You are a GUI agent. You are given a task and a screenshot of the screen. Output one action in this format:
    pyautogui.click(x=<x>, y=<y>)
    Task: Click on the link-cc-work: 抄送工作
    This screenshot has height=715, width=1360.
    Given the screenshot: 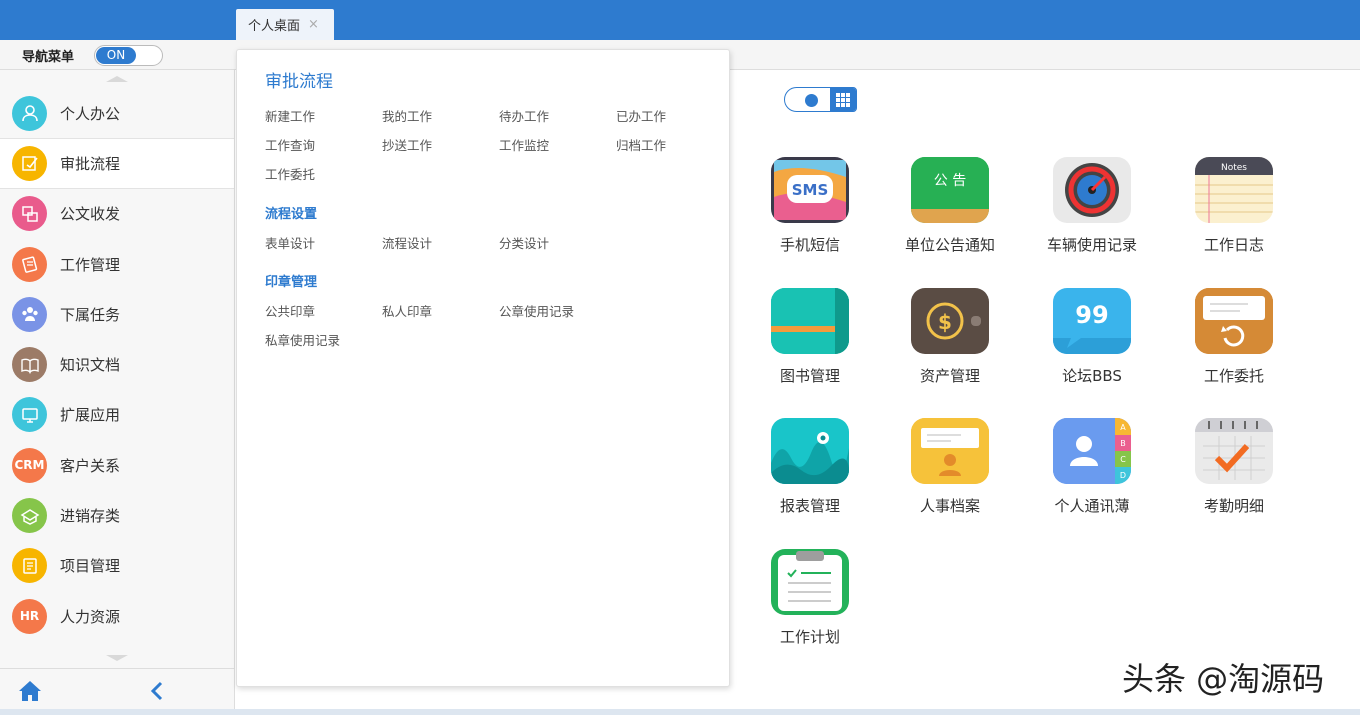 What is the action you would take?
    pyautogui.click(x=407, y=144)
    